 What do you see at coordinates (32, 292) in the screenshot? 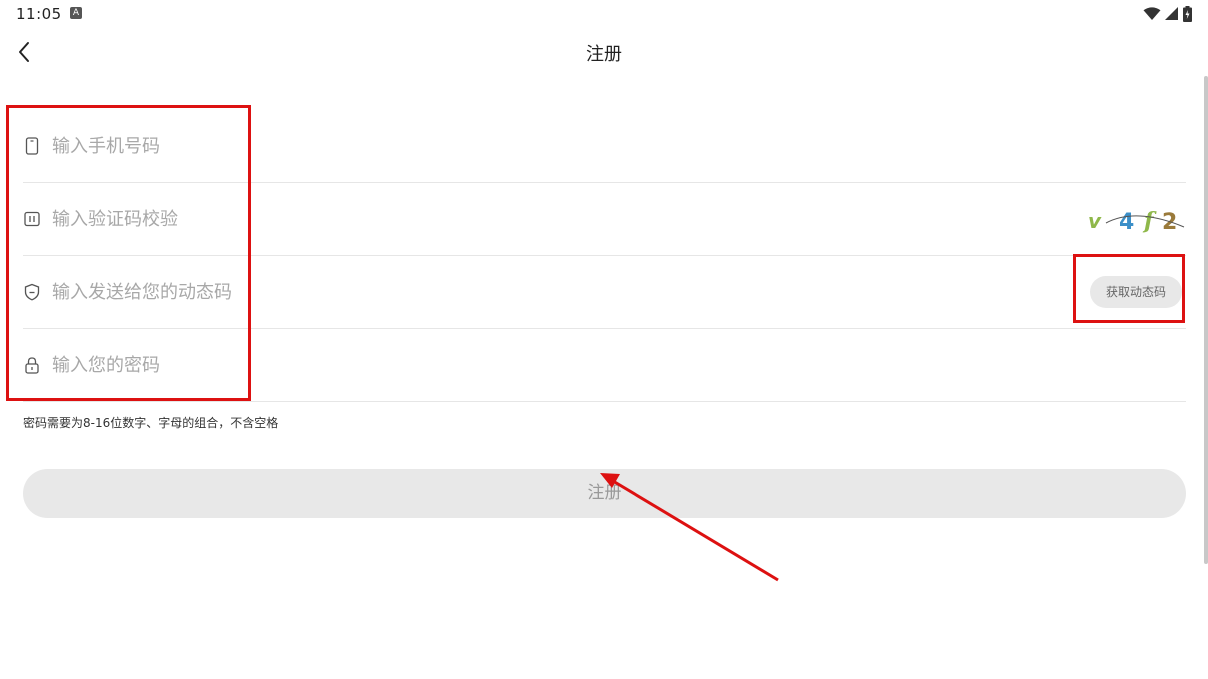
I see `shield-icon` at bounding box center [32, 292].